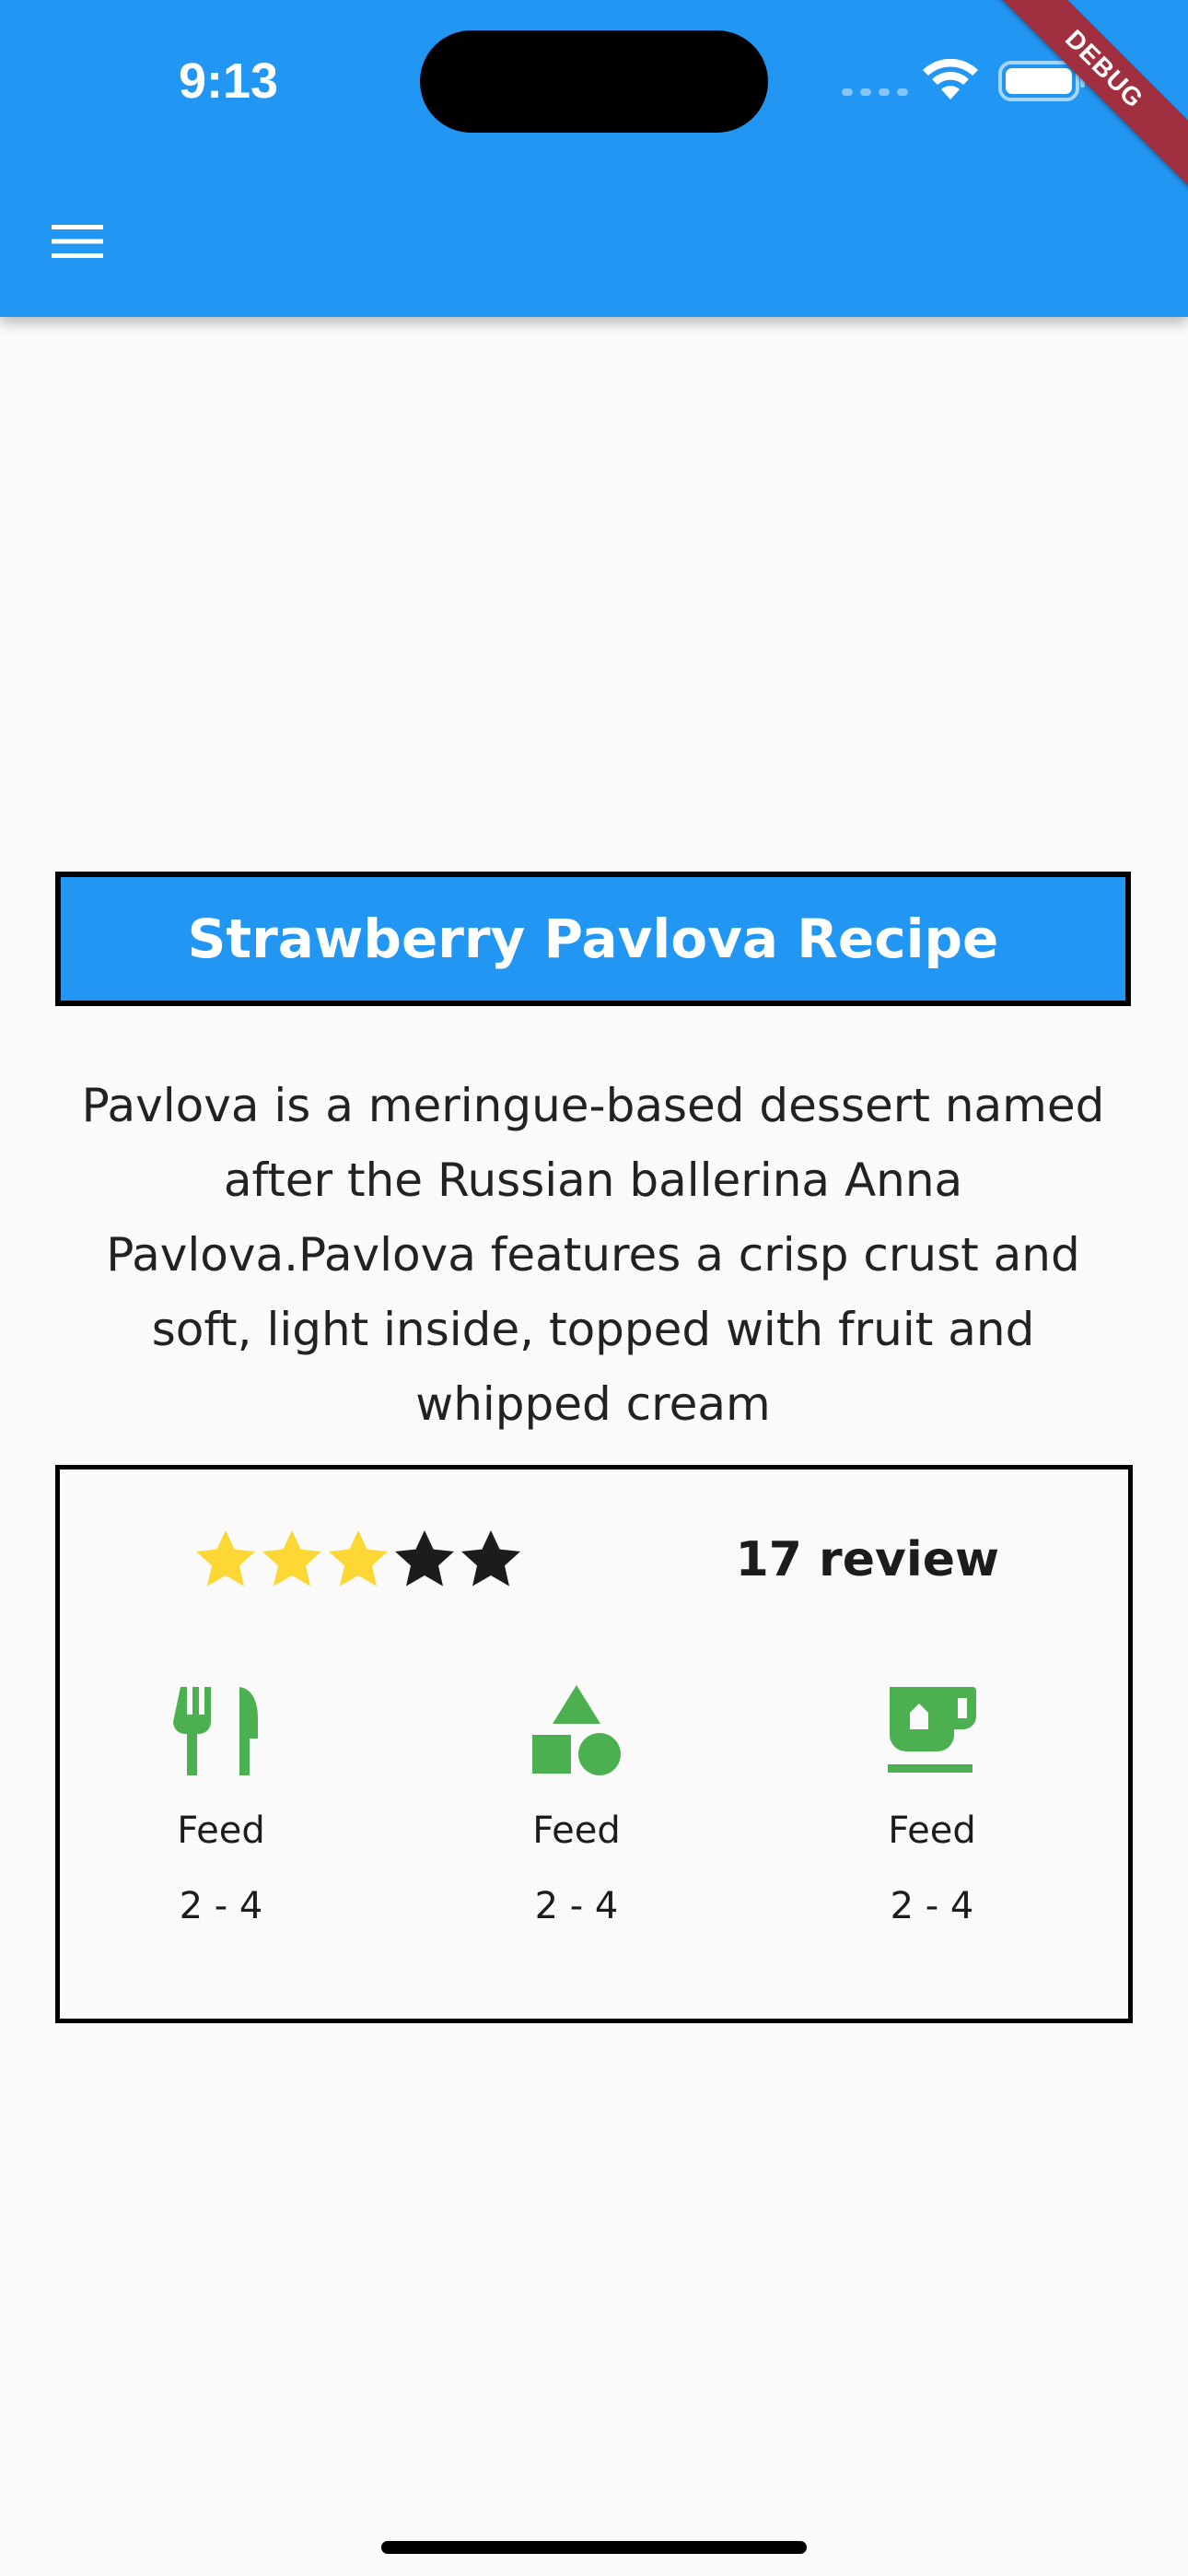 The height and width of the screenshot is (2576, 1188). Describe the element at coordinates (215, 1731) in the screenshot. I see `restaurant-icon` at that location.